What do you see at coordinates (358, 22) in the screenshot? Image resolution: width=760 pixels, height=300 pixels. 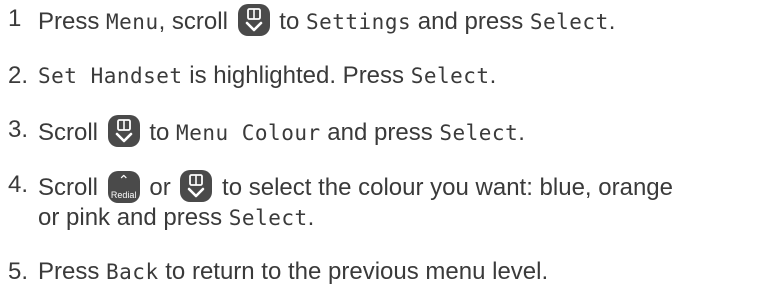 I see `display-term-settings: Settings` at bounding box center [358, 22].